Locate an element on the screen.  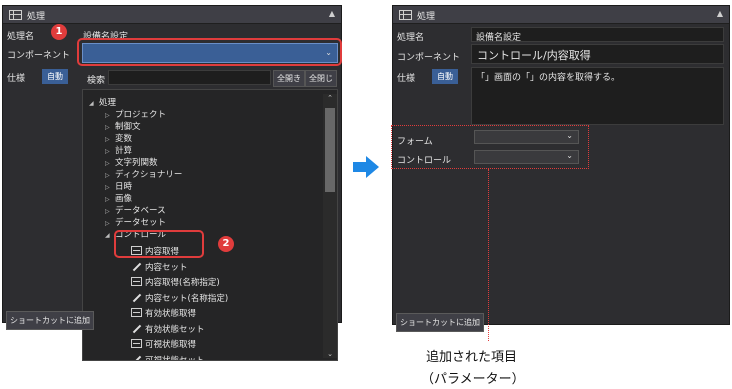
tree-folder-label: 文字列関数 is located at coordinates (136, 163).